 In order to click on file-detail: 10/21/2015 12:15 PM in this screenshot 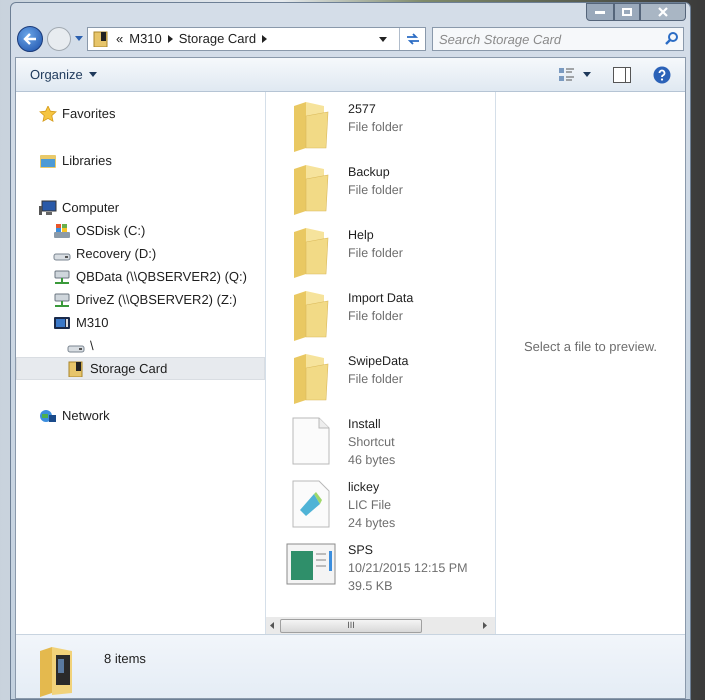, I will do `click(408, 568)`.